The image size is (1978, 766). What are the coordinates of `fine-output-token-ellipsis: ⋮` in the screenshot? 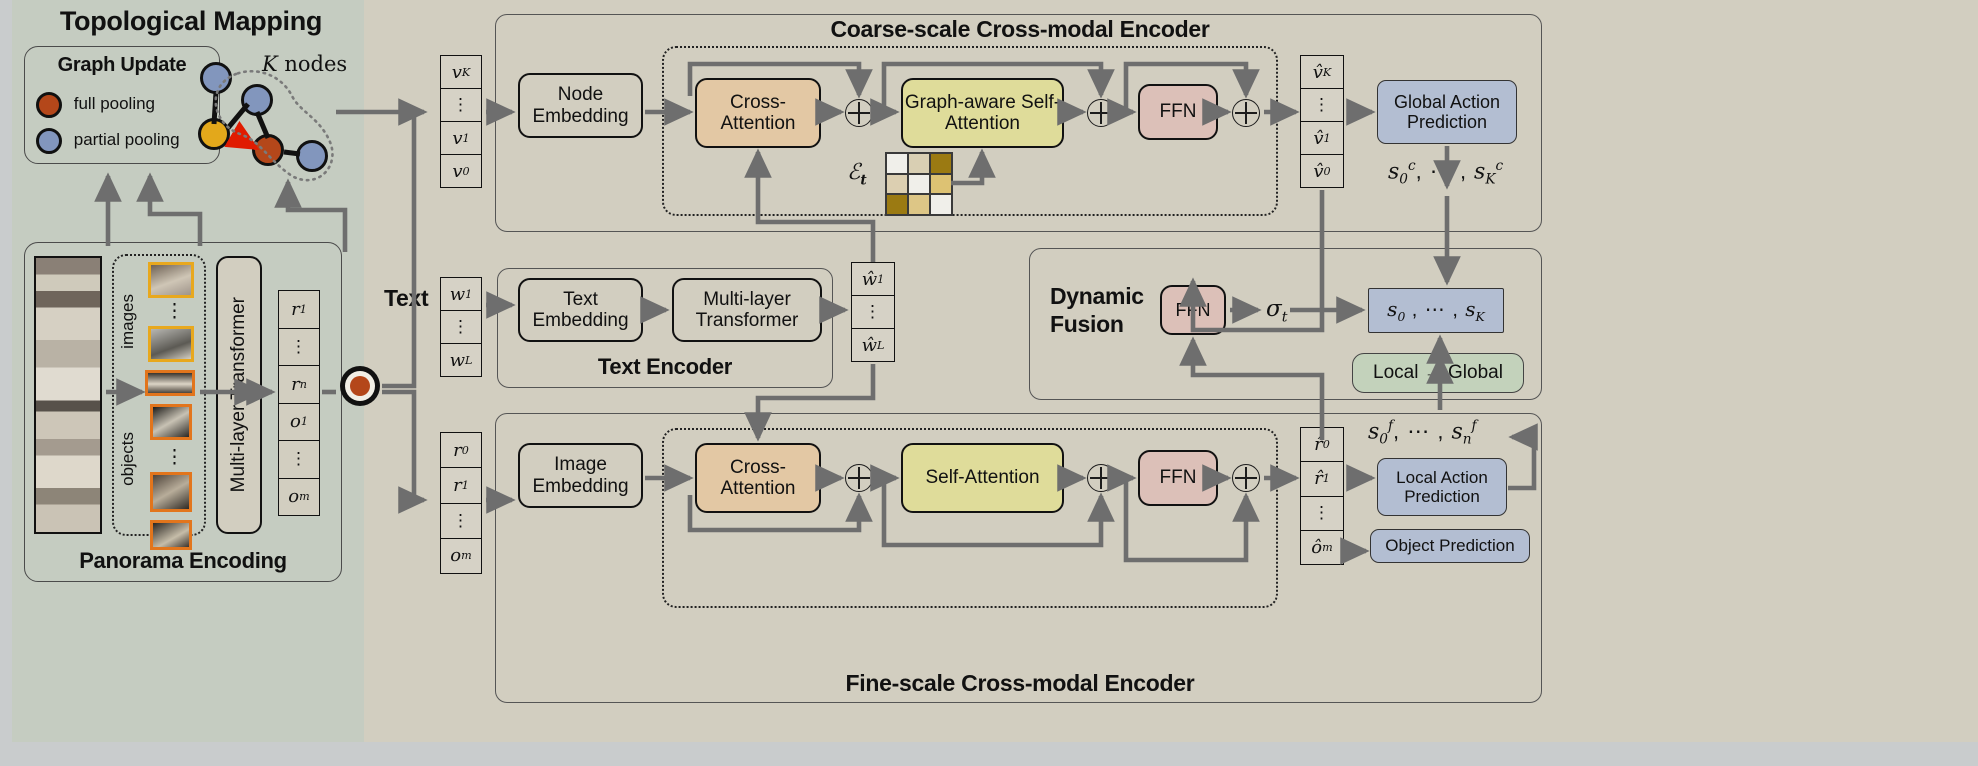 It's located at (1322, 514).